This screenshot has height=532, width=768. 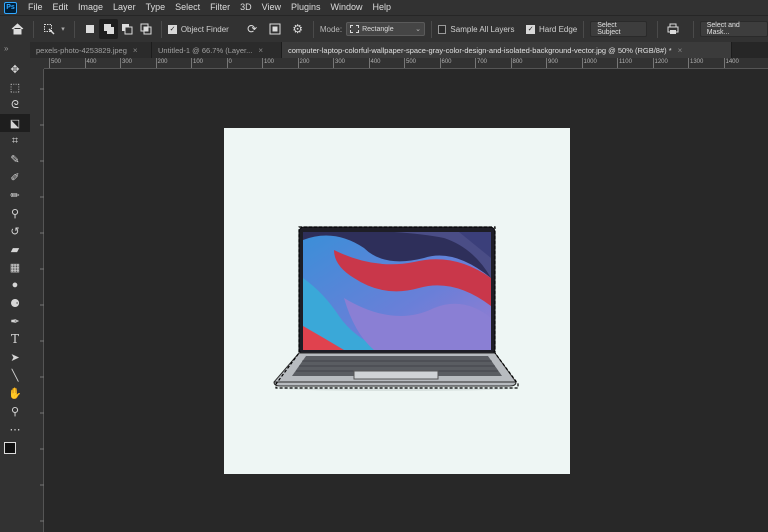 I want to click on hand-tool: ✋, so click(x=15, y=393).